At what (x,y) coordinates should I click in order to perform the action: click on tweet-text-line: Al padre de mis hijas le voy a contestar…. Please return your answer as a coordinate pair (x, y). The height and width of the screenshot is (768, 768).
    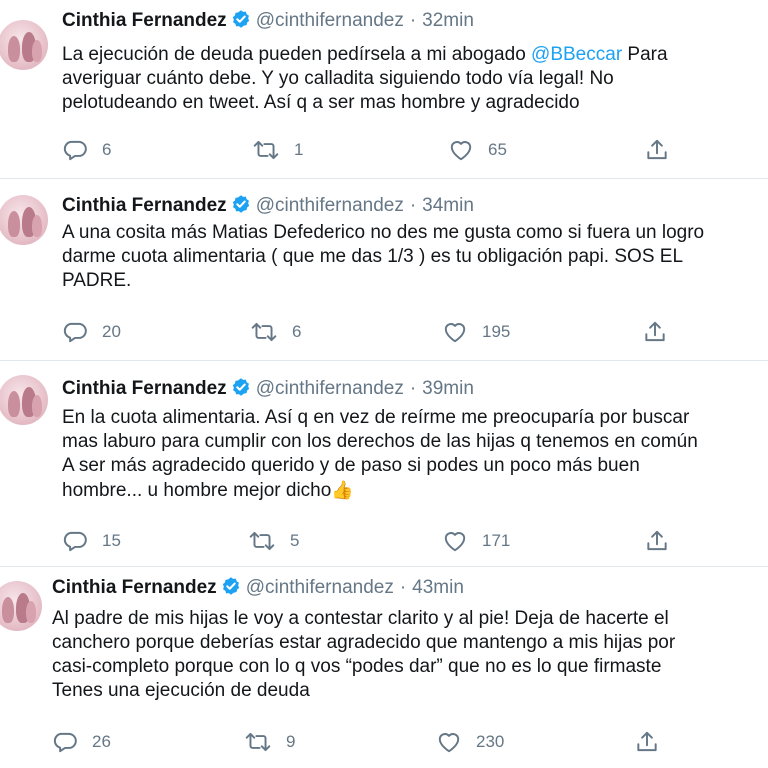
    Looking at the image, I should click on (360, 618).